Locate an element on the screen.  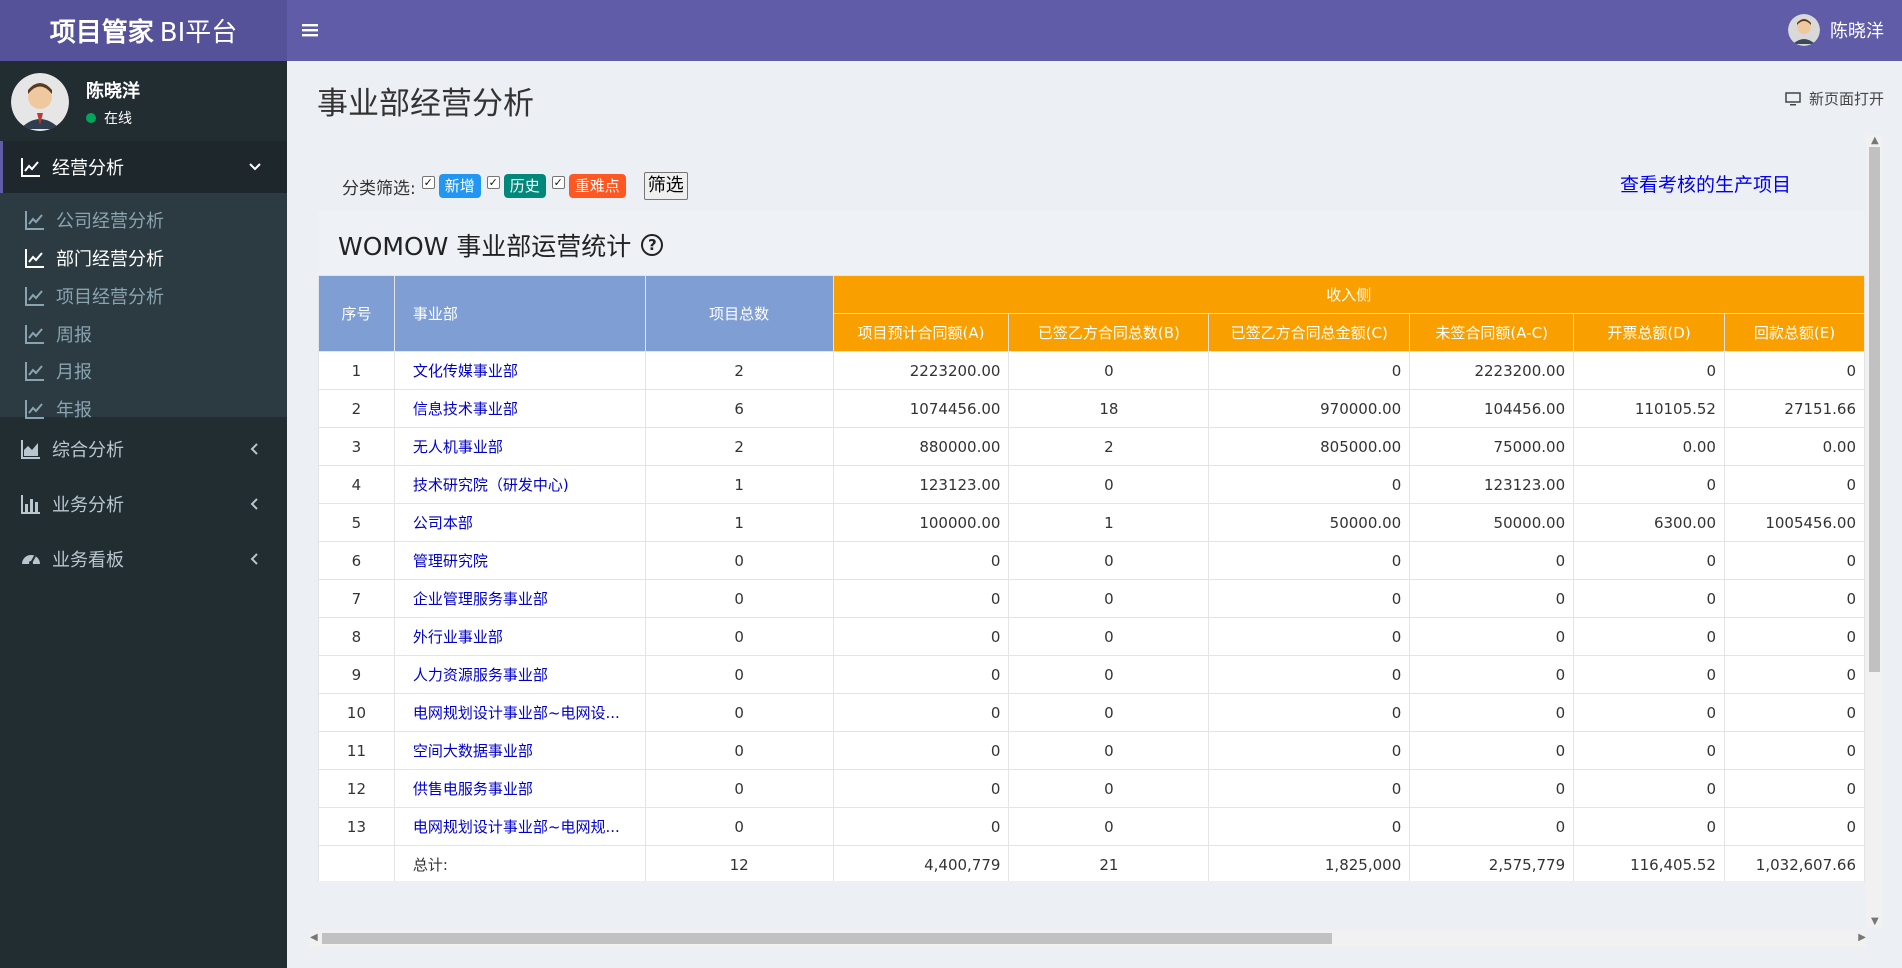
menu-business-ops-analysis: 业务分析 is located at coordinates (143, 504).